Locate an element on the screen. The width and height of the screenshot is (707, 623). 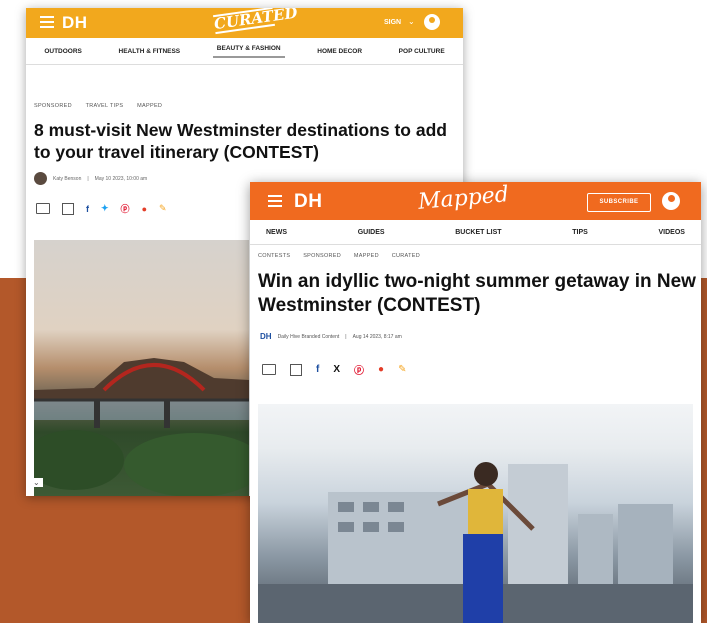
bridge-photo is located at coordinates (145, 427).